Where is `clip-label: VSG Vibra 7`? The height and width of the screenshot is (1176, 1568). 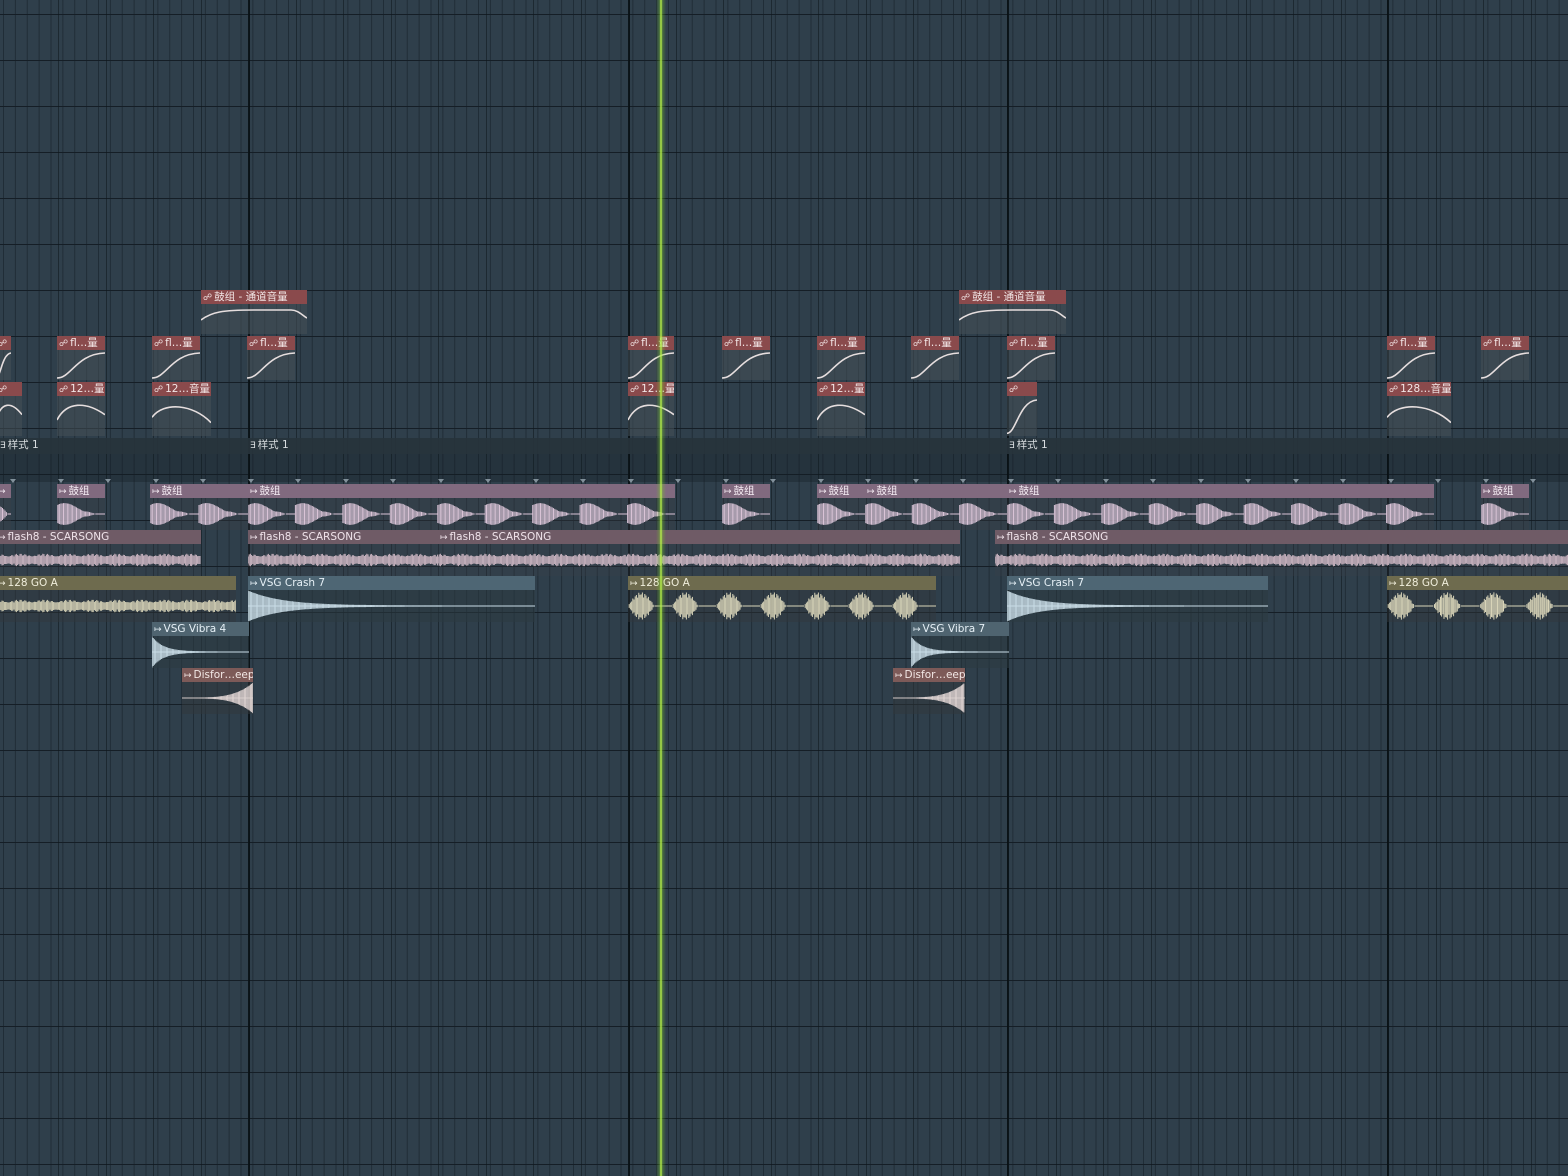 clip-label: VSG Vibra 7 is located at coordinates (954, 629).